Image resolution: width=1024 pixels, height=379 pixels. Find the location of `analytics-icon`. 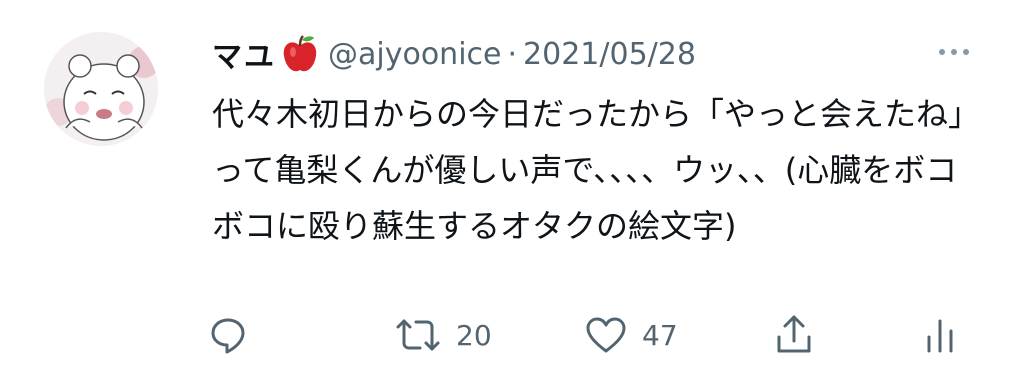

analytics-icon is located at coordinates (940, 335).